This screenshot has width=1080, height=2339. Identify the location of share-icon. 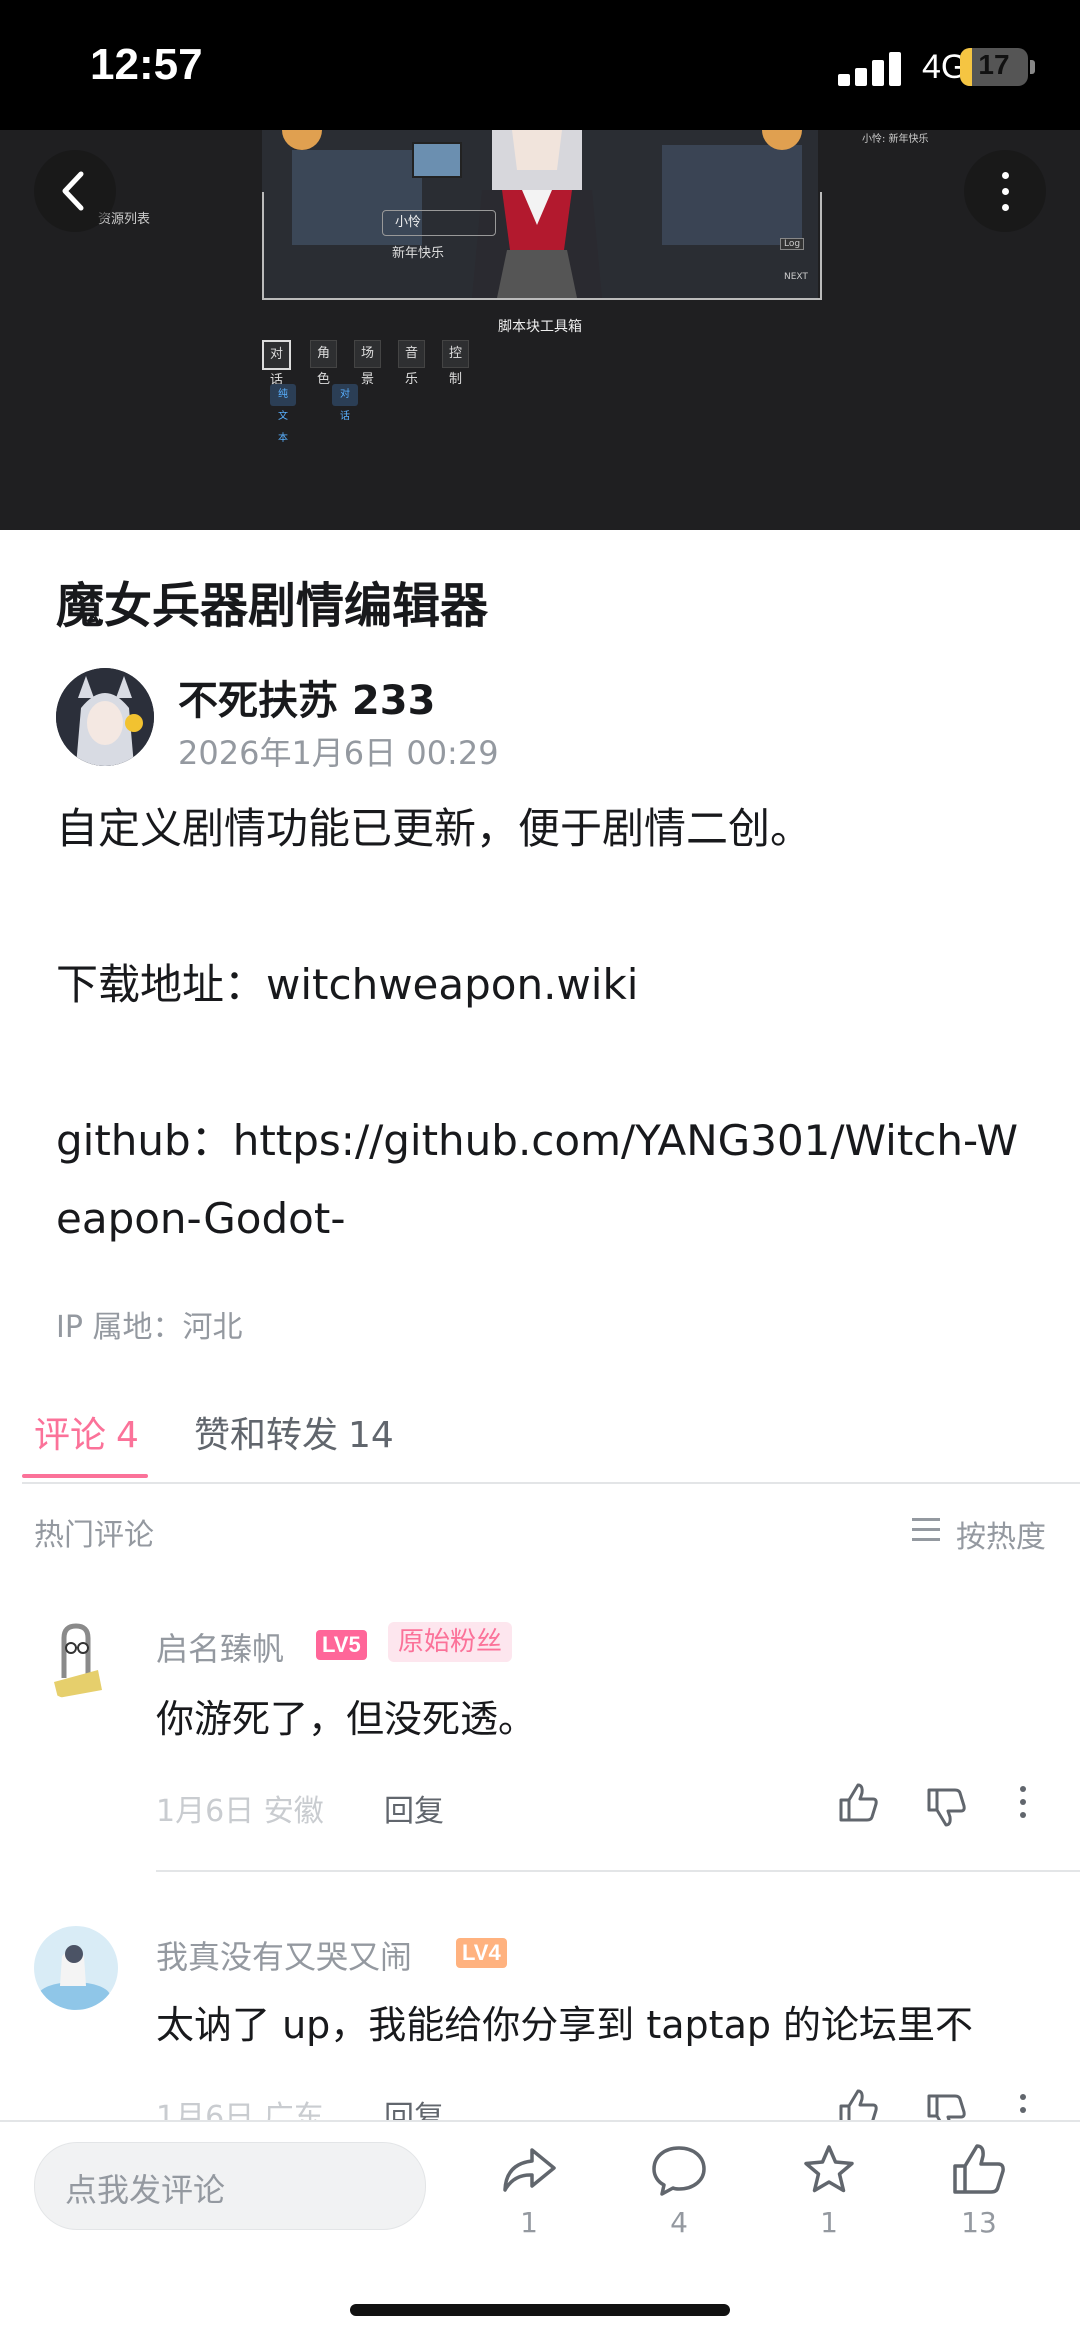
(529, 2170).